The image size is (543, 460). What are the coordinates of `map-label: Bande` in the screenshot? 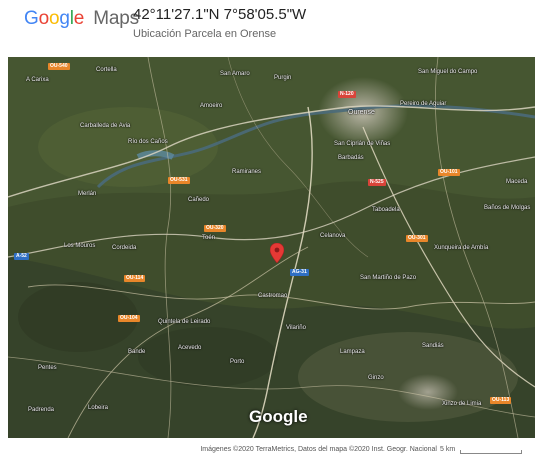 It's located at (137, 352).